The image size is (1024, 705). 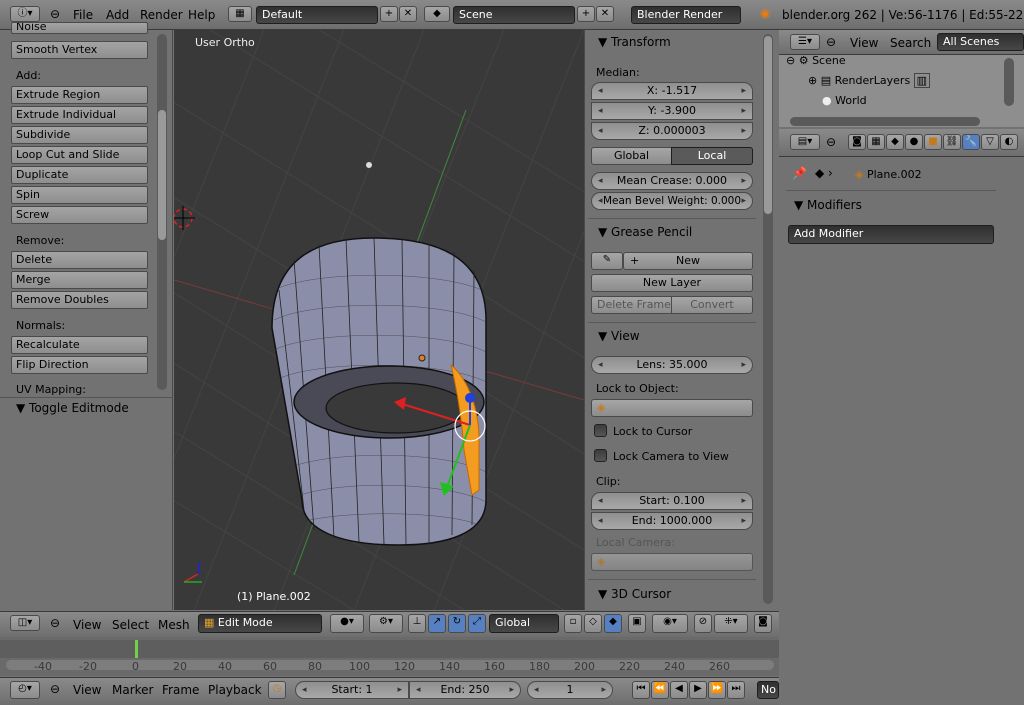 I want to click on scene-field: Scene, so click(x=514, y=15).